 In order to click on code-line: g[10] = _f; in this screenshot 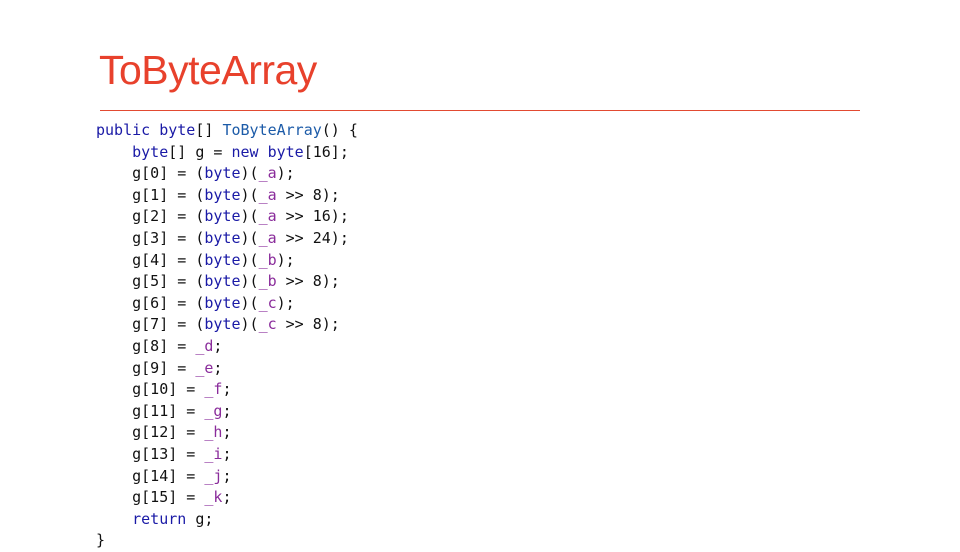, I will do `click(227, 390)`.